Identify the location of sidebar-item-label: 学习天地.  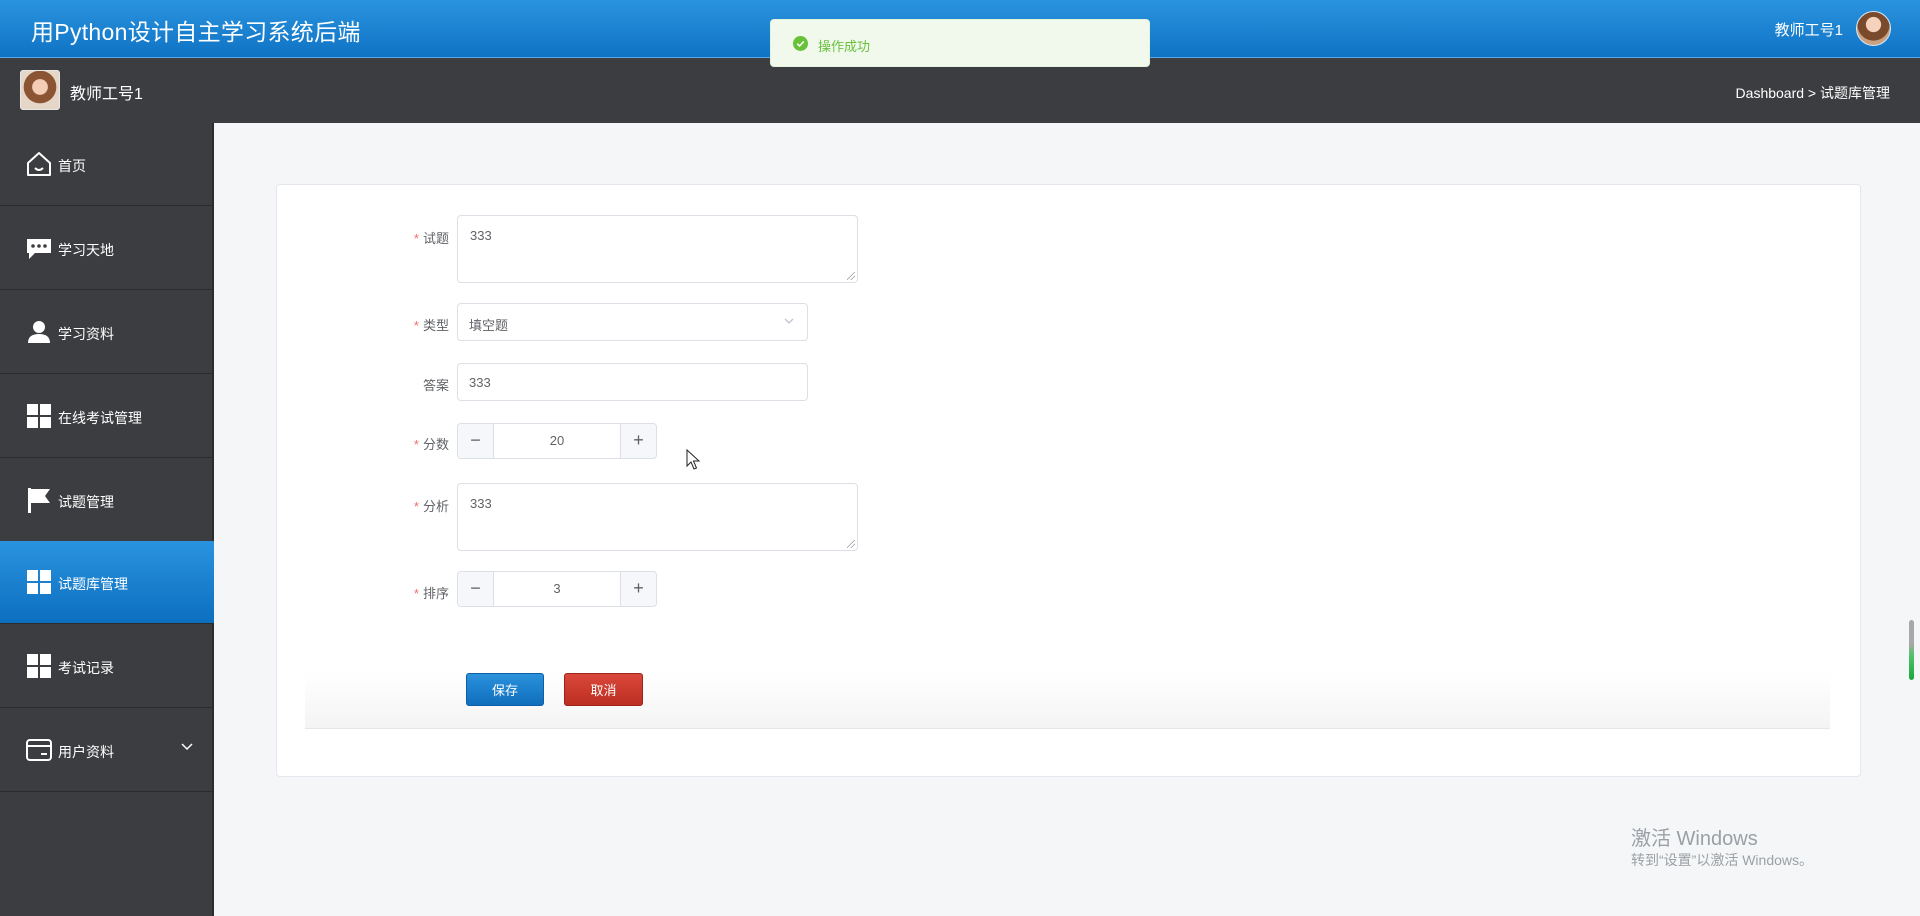
(86, 250).